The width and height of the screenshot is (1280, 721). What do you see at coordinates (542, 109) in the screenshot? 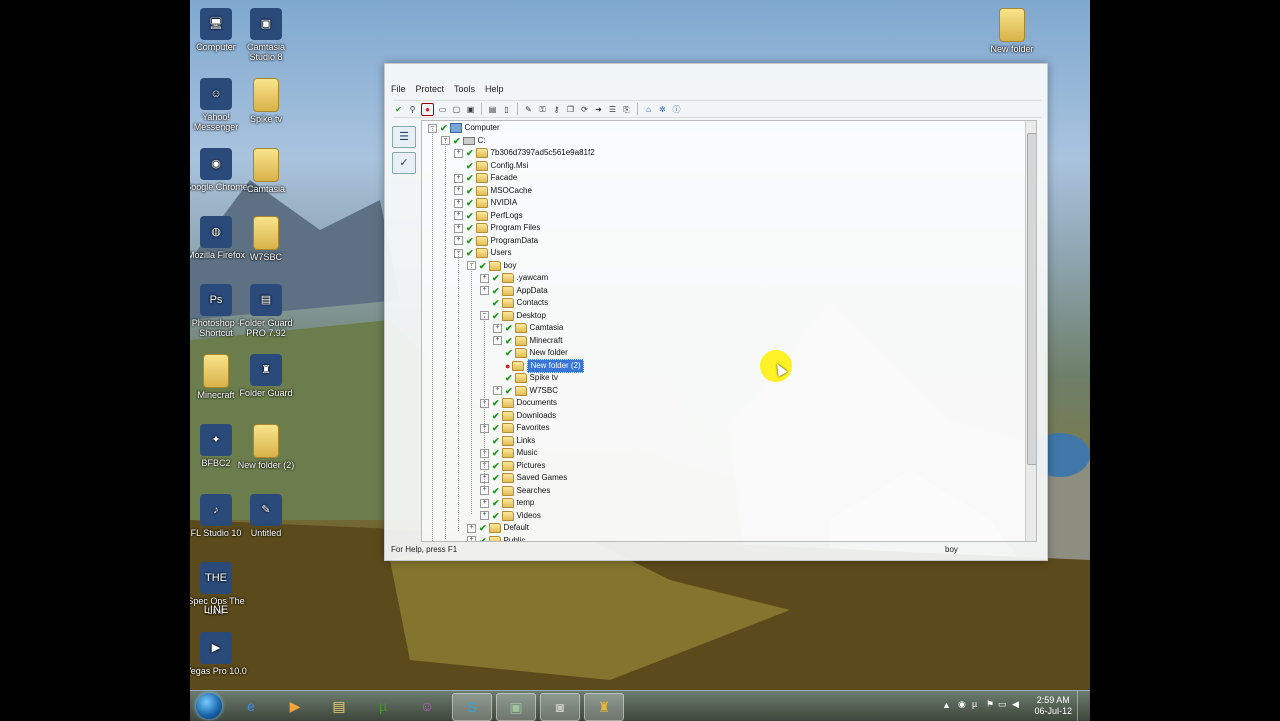
I see `lock-icon: ⚿` at bounding box center [542, 109].